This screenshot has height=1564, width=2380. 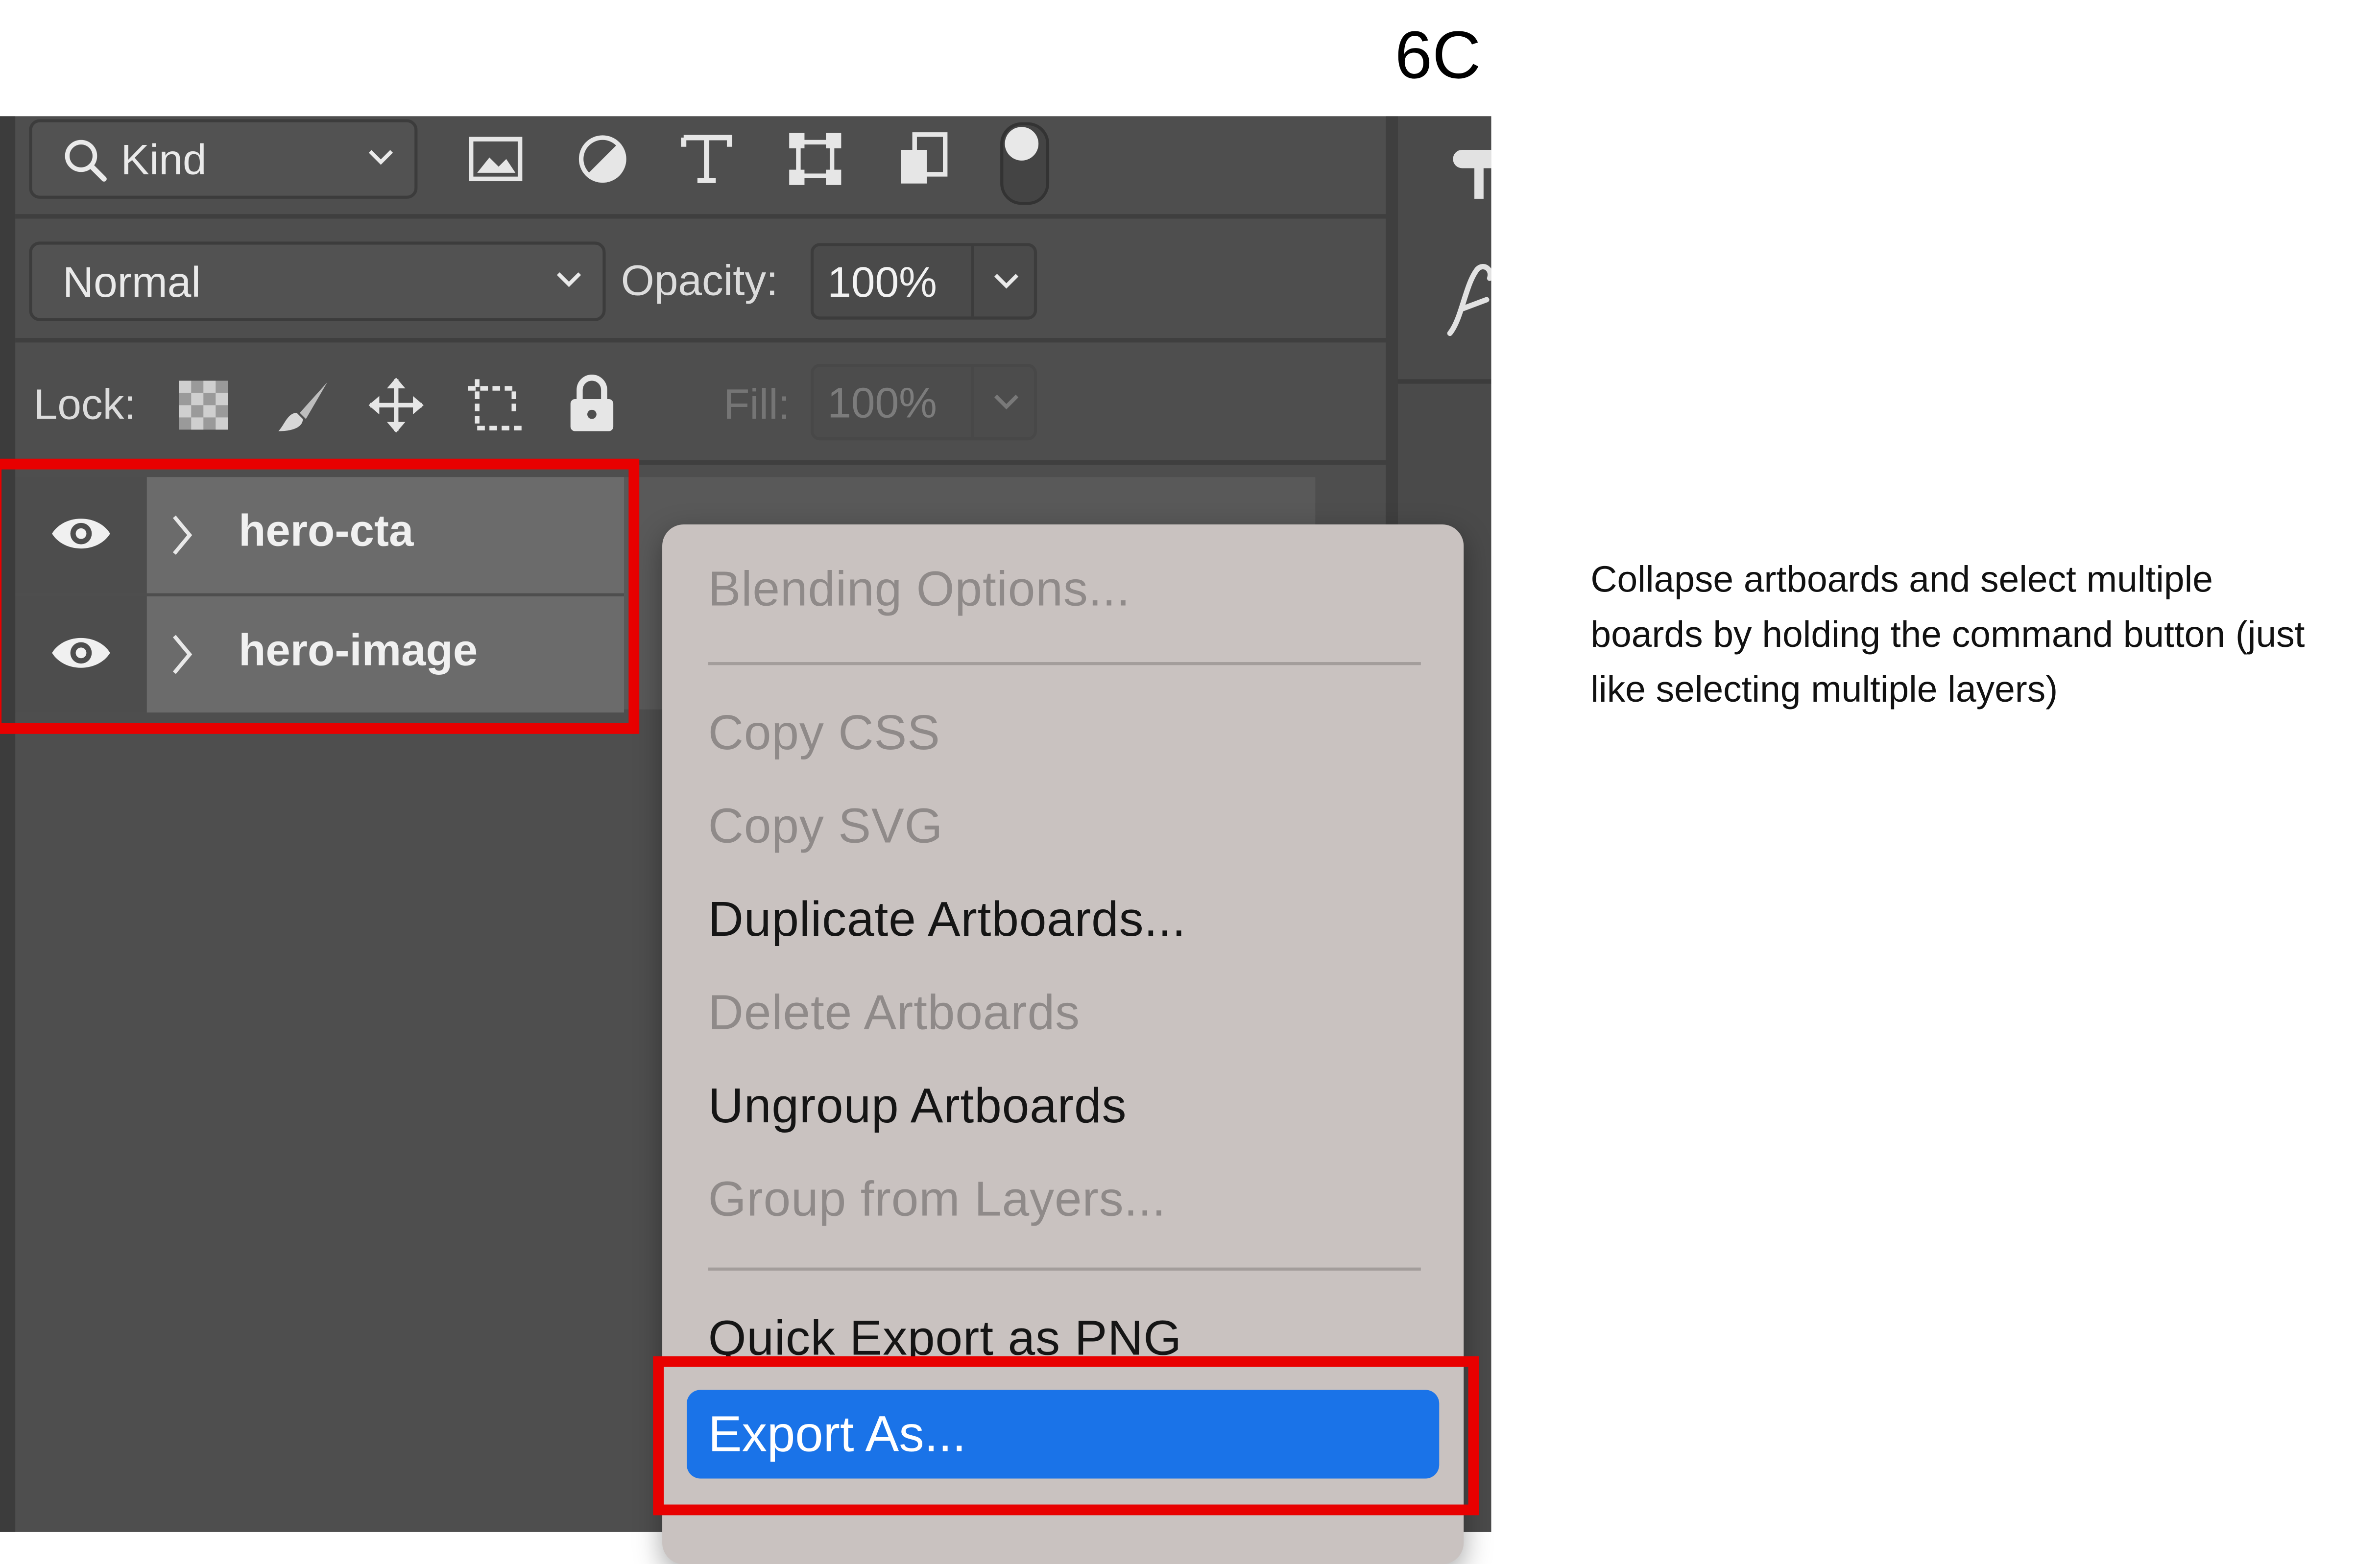 I want to click on filter-toggle, so click(x=1025, y=163).